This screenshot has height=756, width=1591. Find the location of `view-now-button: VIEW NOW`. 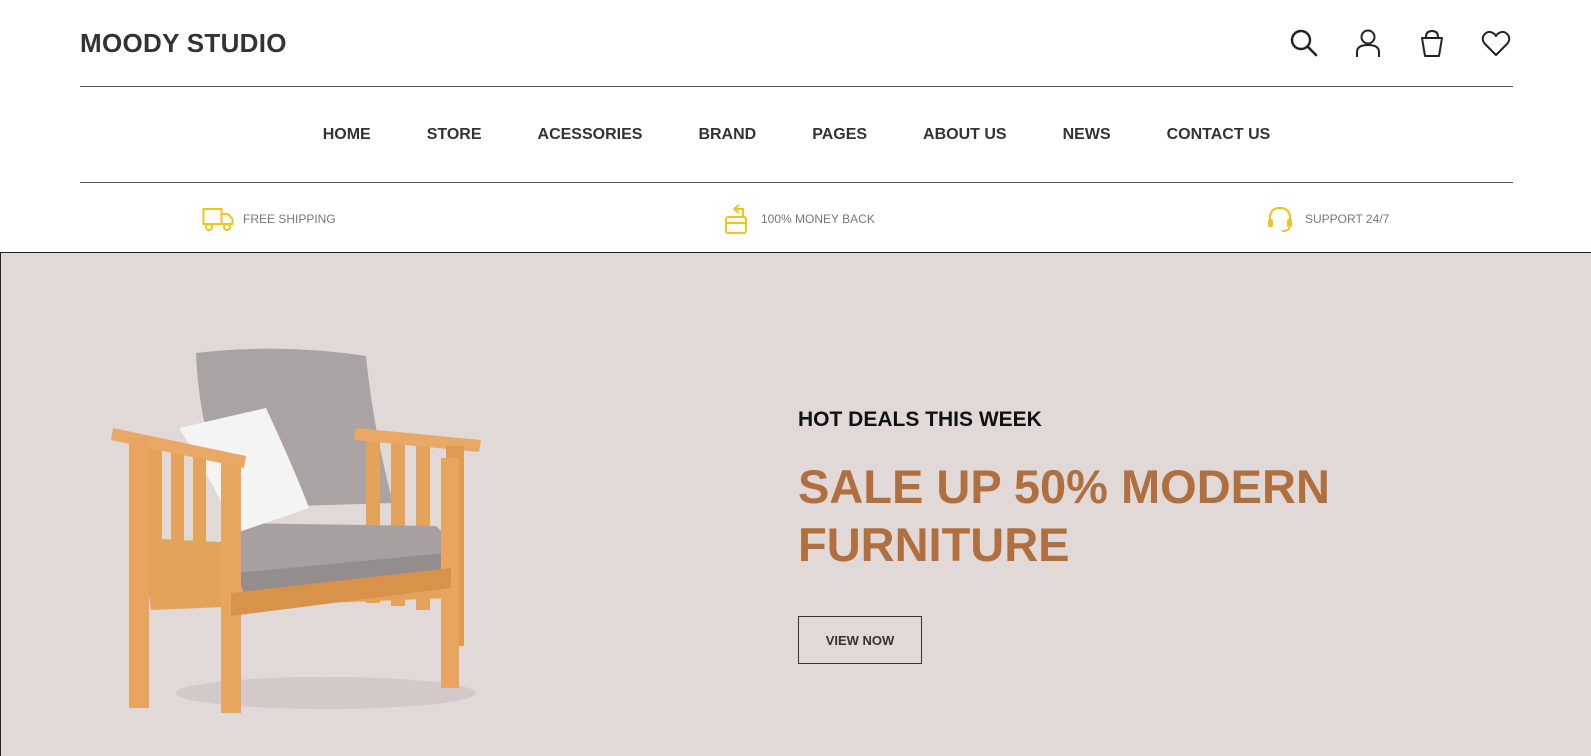

view-now-button: VIEW NOW is located at coordinates (860, 640).